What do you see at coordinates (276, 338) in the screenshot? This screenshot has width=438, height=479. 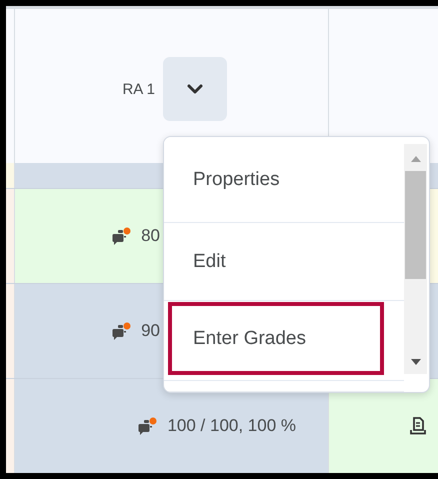 I see `menu-item: Enter Grades` at bounding box center [276, 338].